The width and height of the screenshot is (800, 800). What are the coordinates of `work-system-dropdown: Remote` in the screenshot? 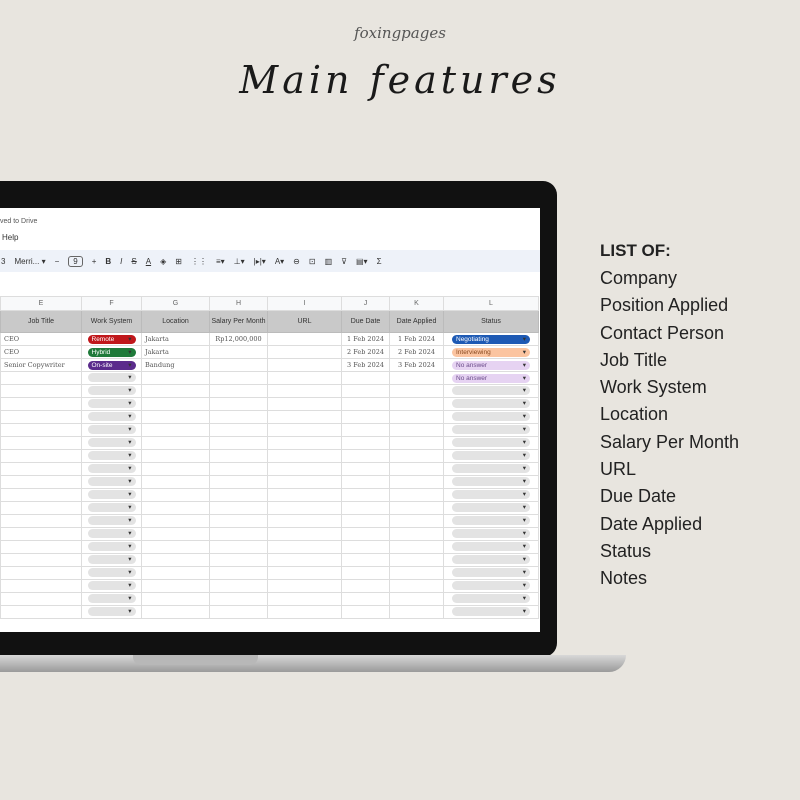 It's located at (111, 339).